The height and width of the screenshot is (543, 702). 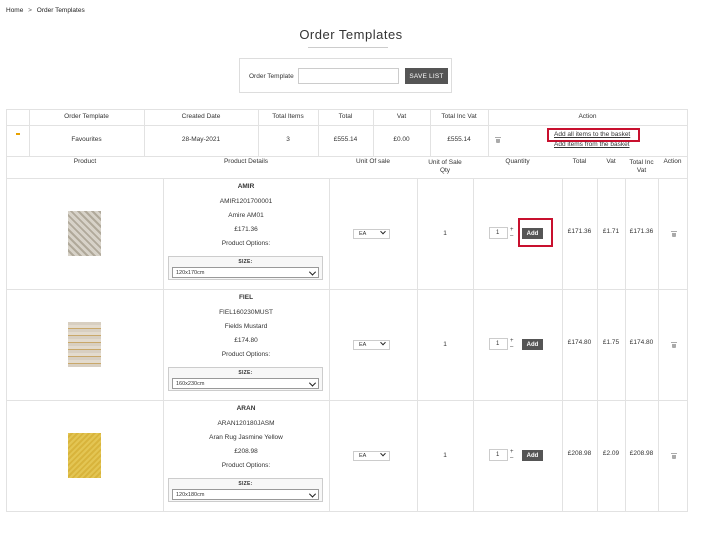 I want to click on template-total-inc-vat: £555.14, so click(x=459, y=140).